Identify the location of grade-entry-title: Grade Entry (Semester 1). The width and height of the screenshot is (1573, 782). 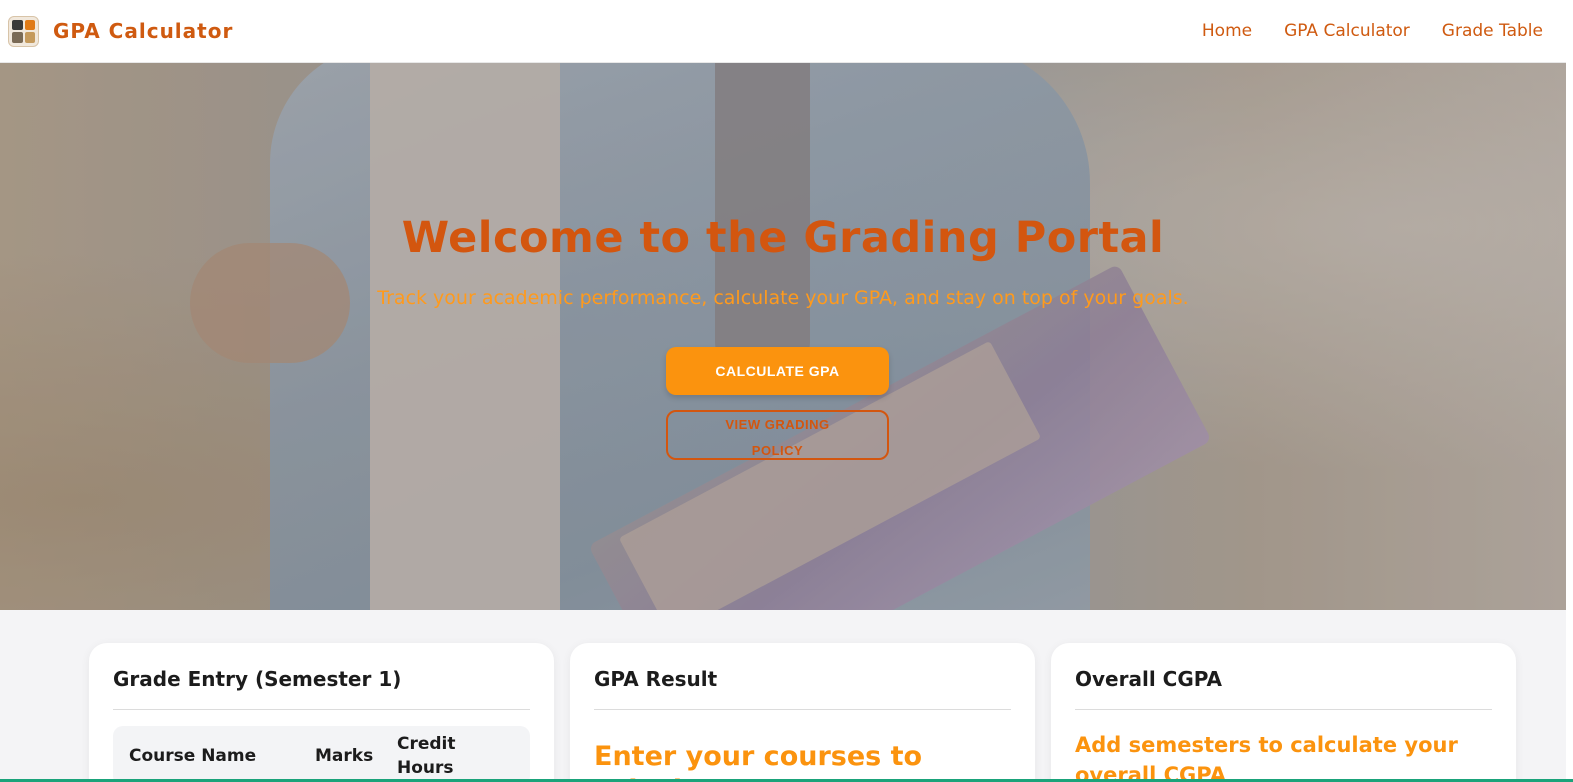
(321, 688).